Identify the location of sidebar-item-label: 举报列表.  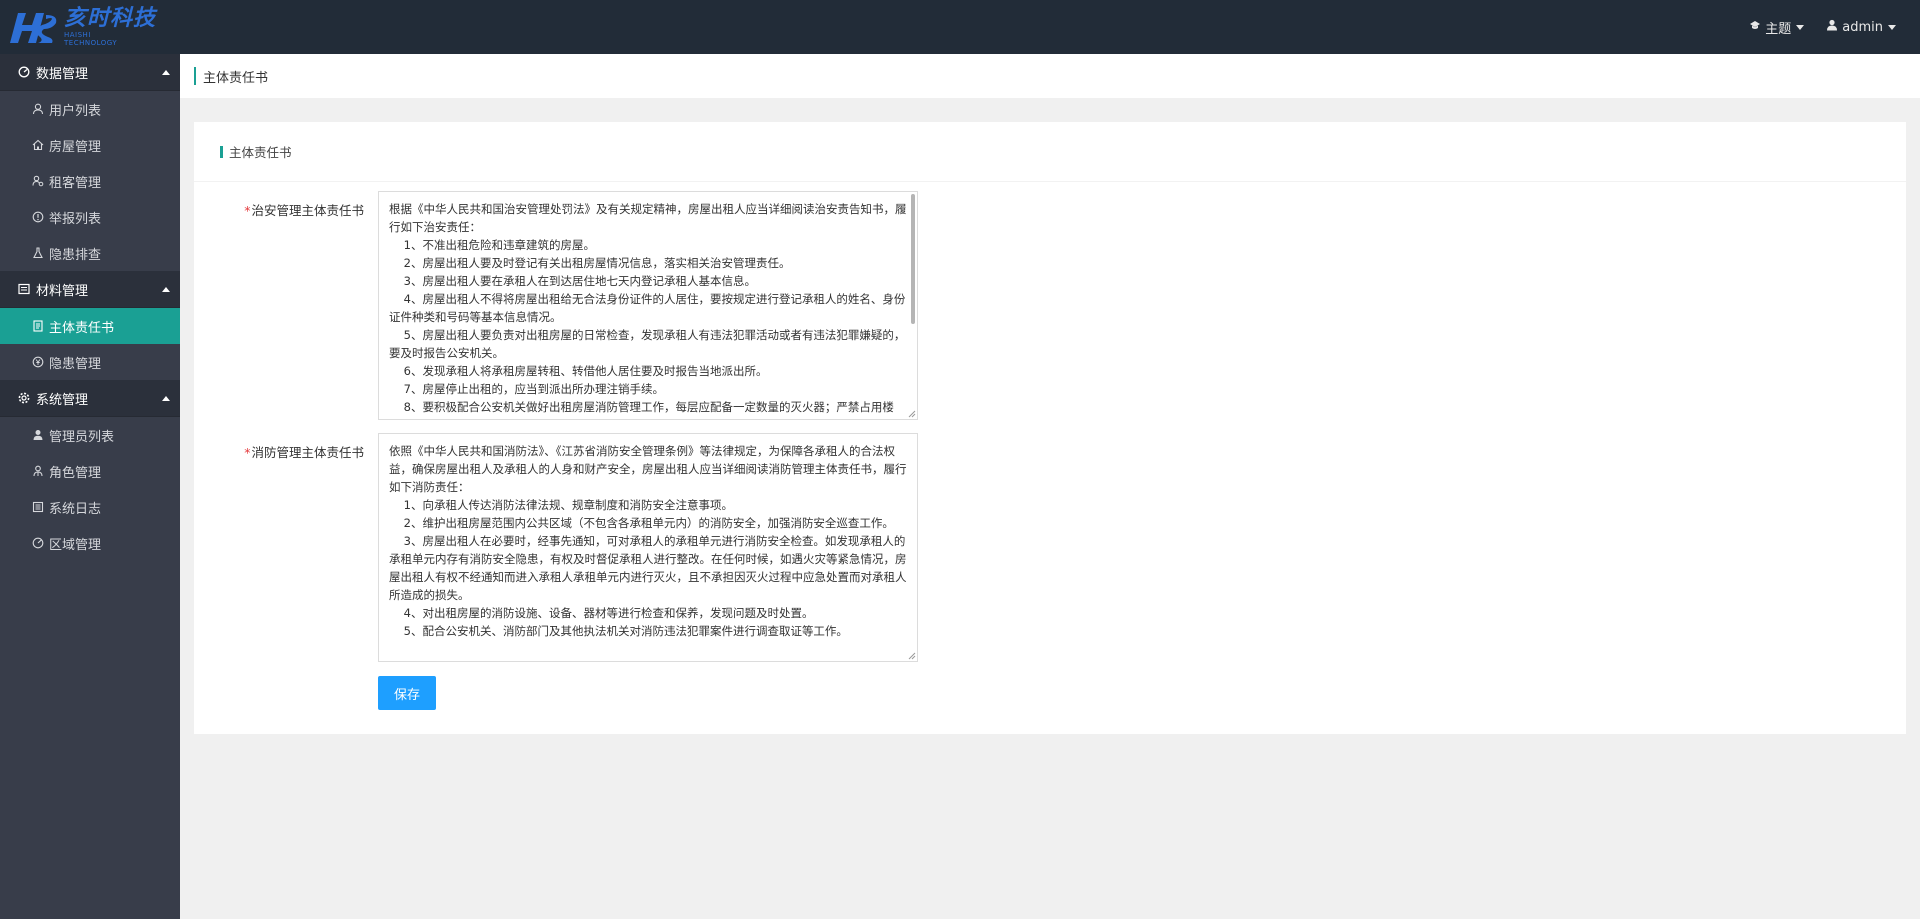
(75, 219).